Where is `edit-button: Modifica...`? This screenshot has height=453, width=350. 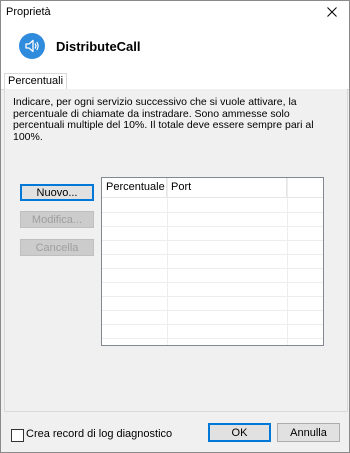 edit-button: Modifica... is located at coordinates (57, 219).